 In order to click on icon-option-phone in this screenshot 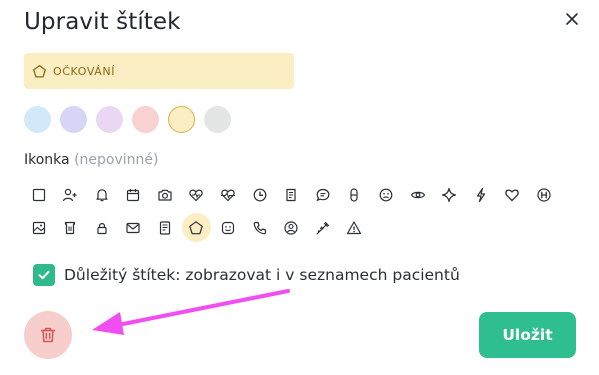, I will do `click(259, 227)`.